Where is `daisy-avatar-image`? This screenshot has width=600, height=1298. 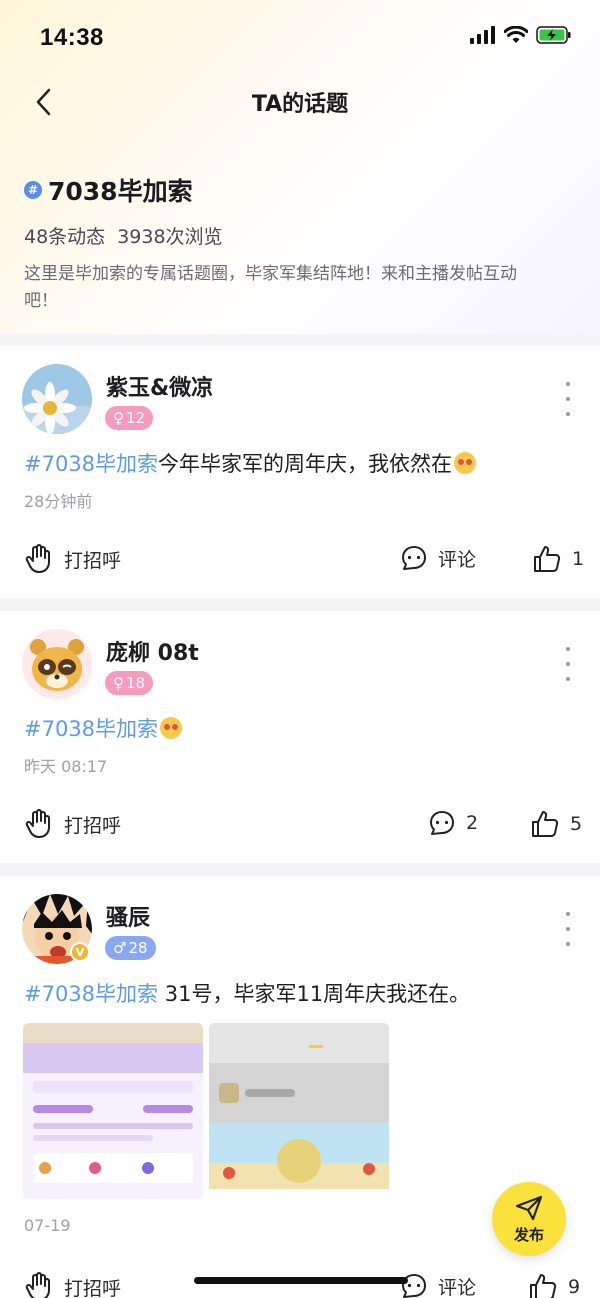
daisy-avatar-image is located at coordinates (57, 399).